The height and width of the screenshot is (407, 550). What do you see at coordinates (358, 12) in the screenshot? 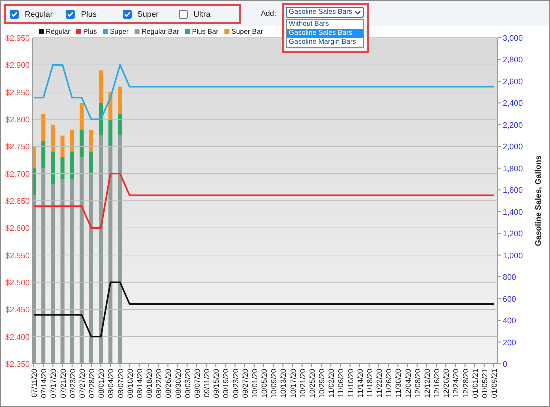
I see `caret-icon` at bounding box center [358, 12].